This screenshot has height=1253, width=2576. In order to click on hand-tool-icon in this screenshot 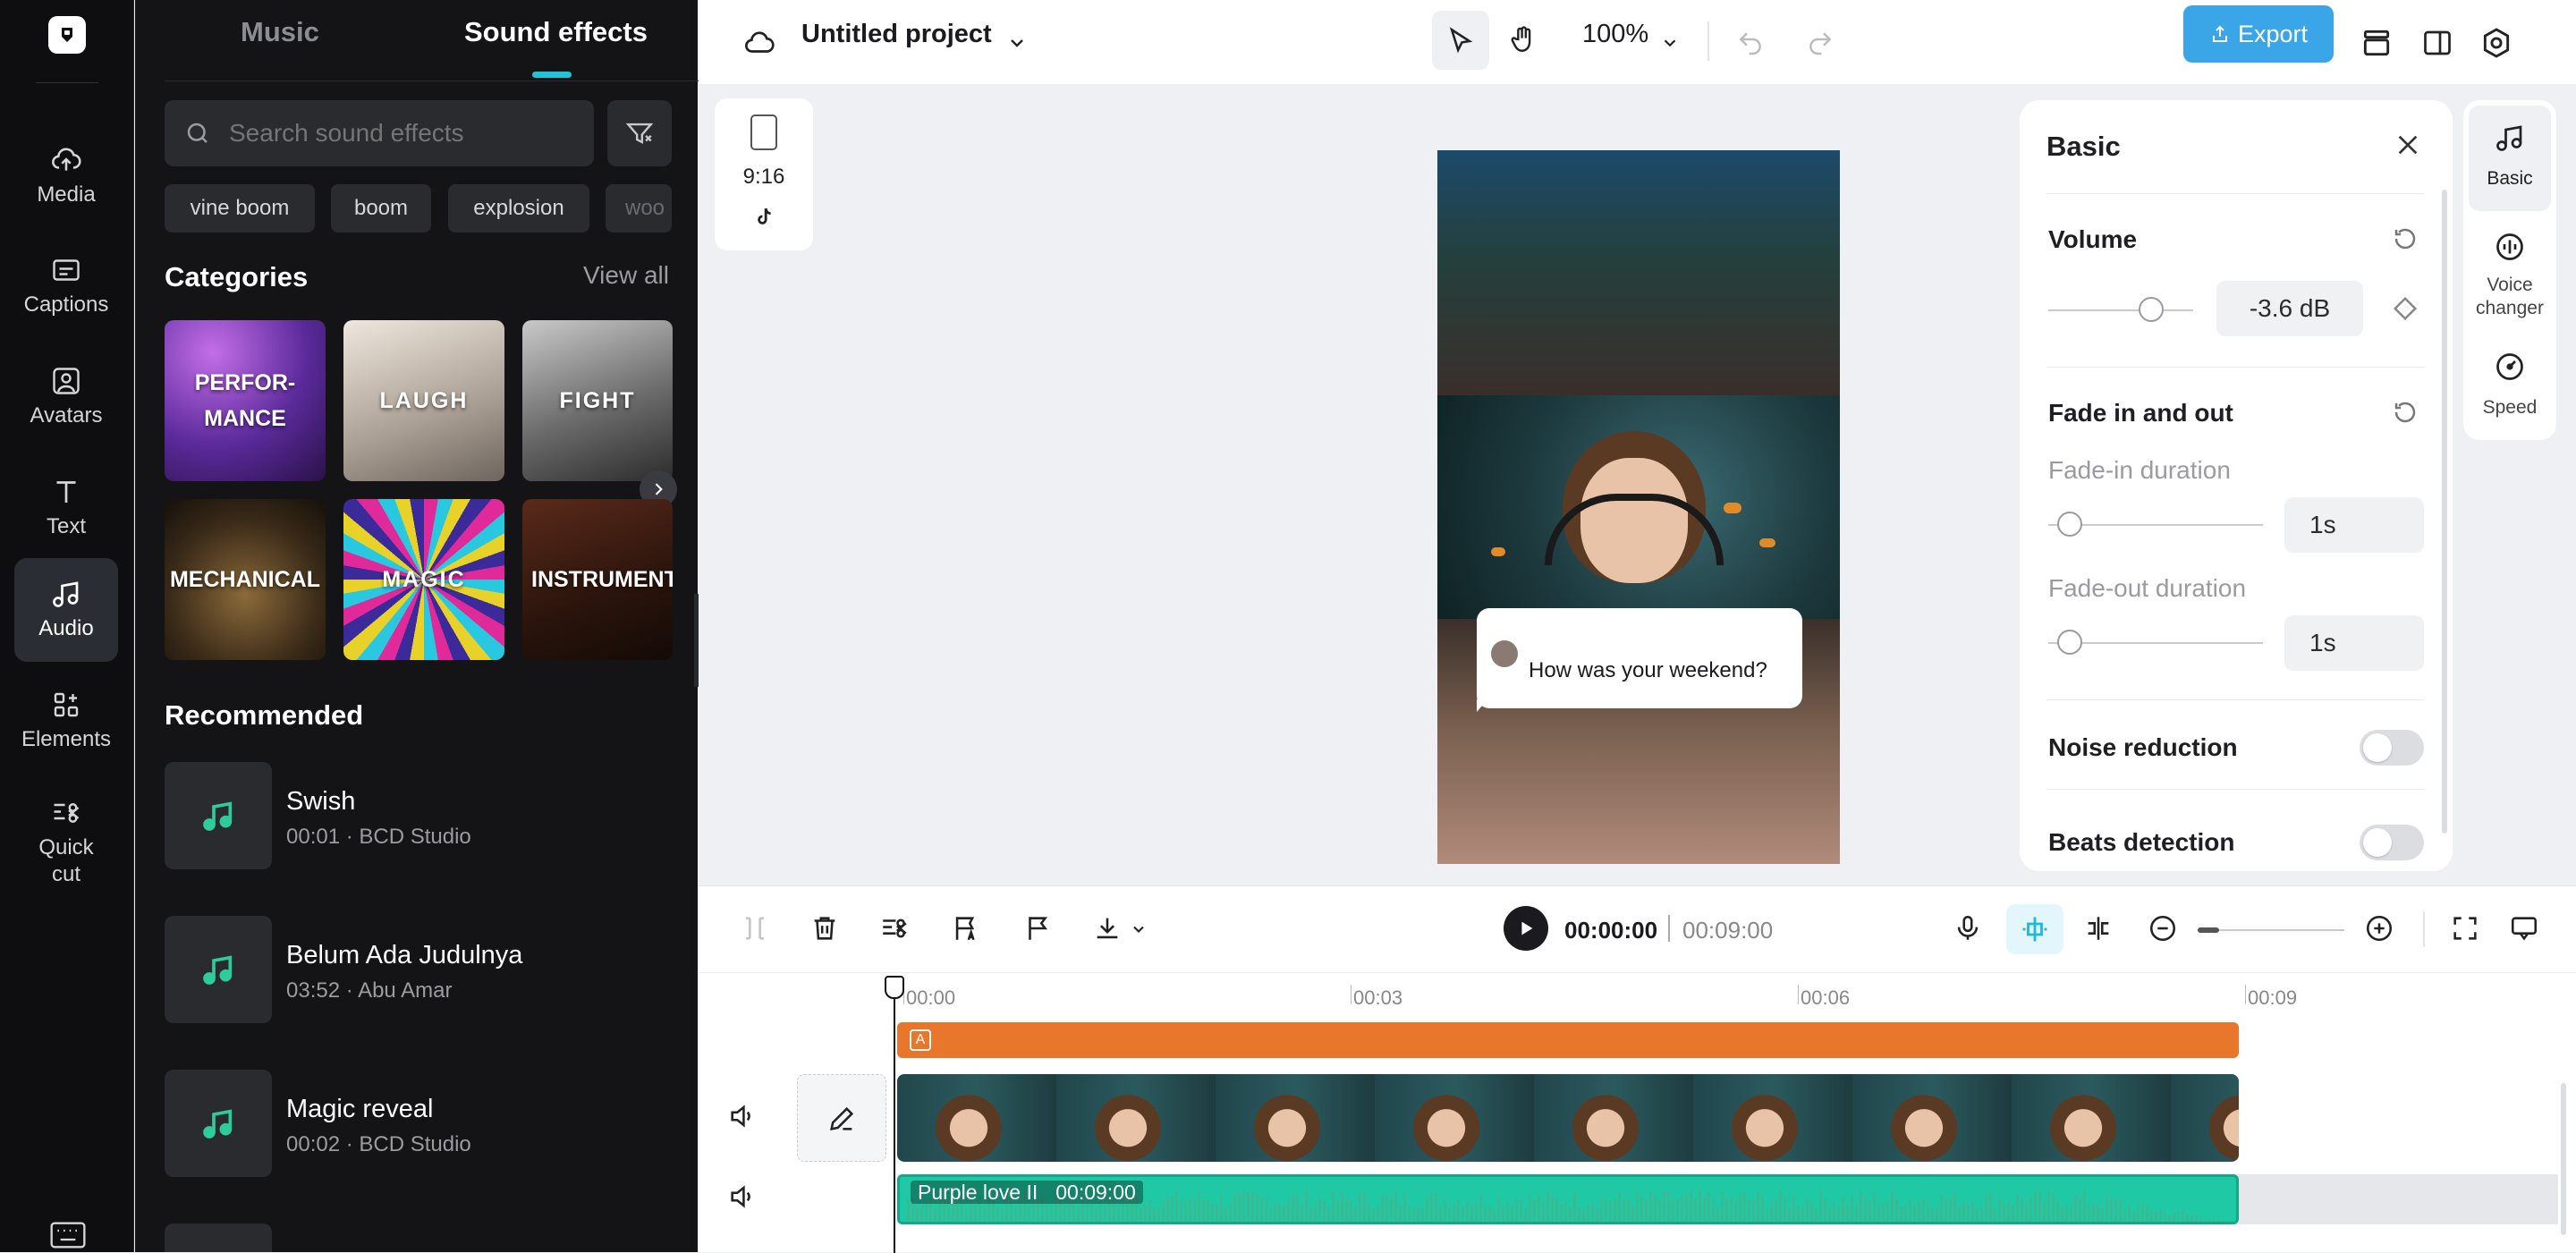, I will do `click(1523, 39)`.